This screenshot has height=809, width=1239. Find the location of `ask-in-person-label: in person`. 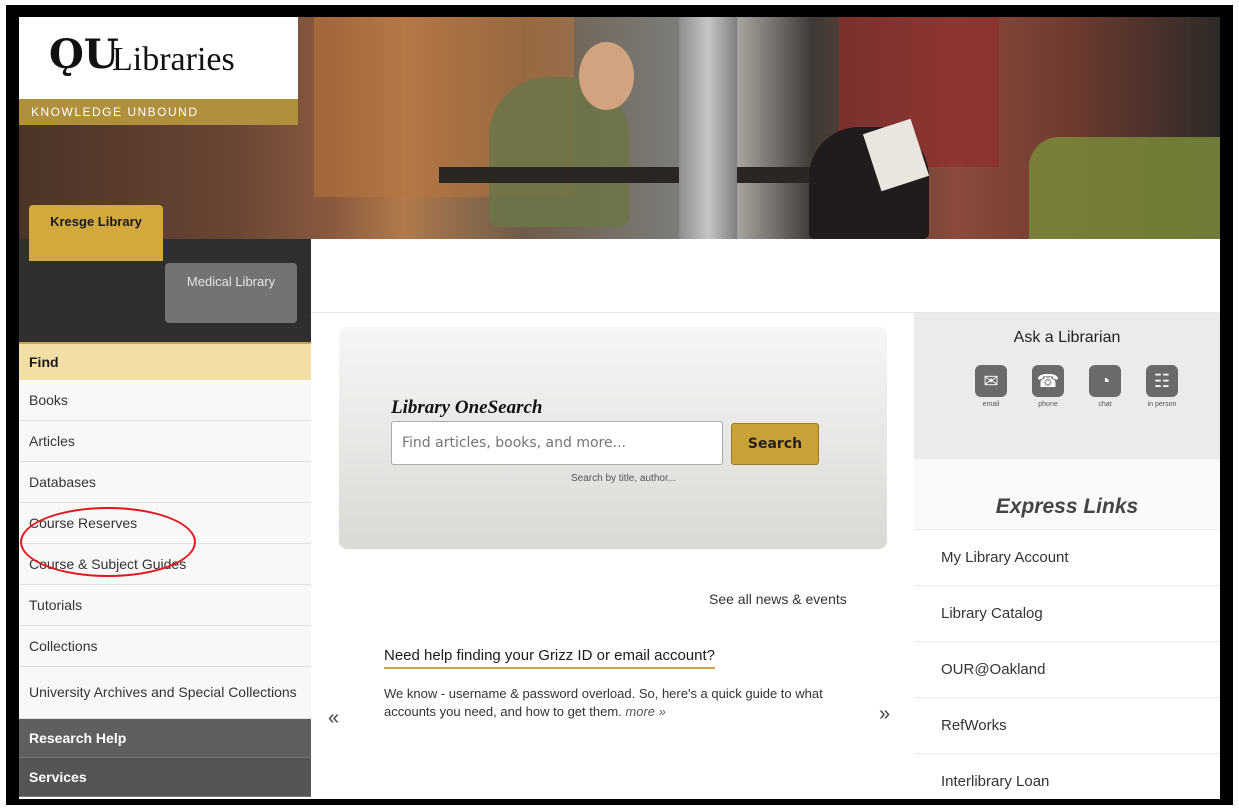

ask-in-person-label: in person is located at coordinates (1162, 404).